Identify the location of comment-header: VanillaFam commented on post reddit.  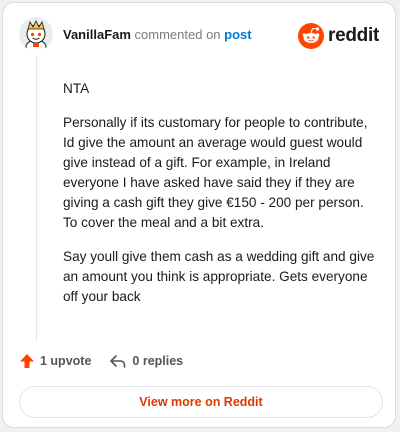
(199, 35).